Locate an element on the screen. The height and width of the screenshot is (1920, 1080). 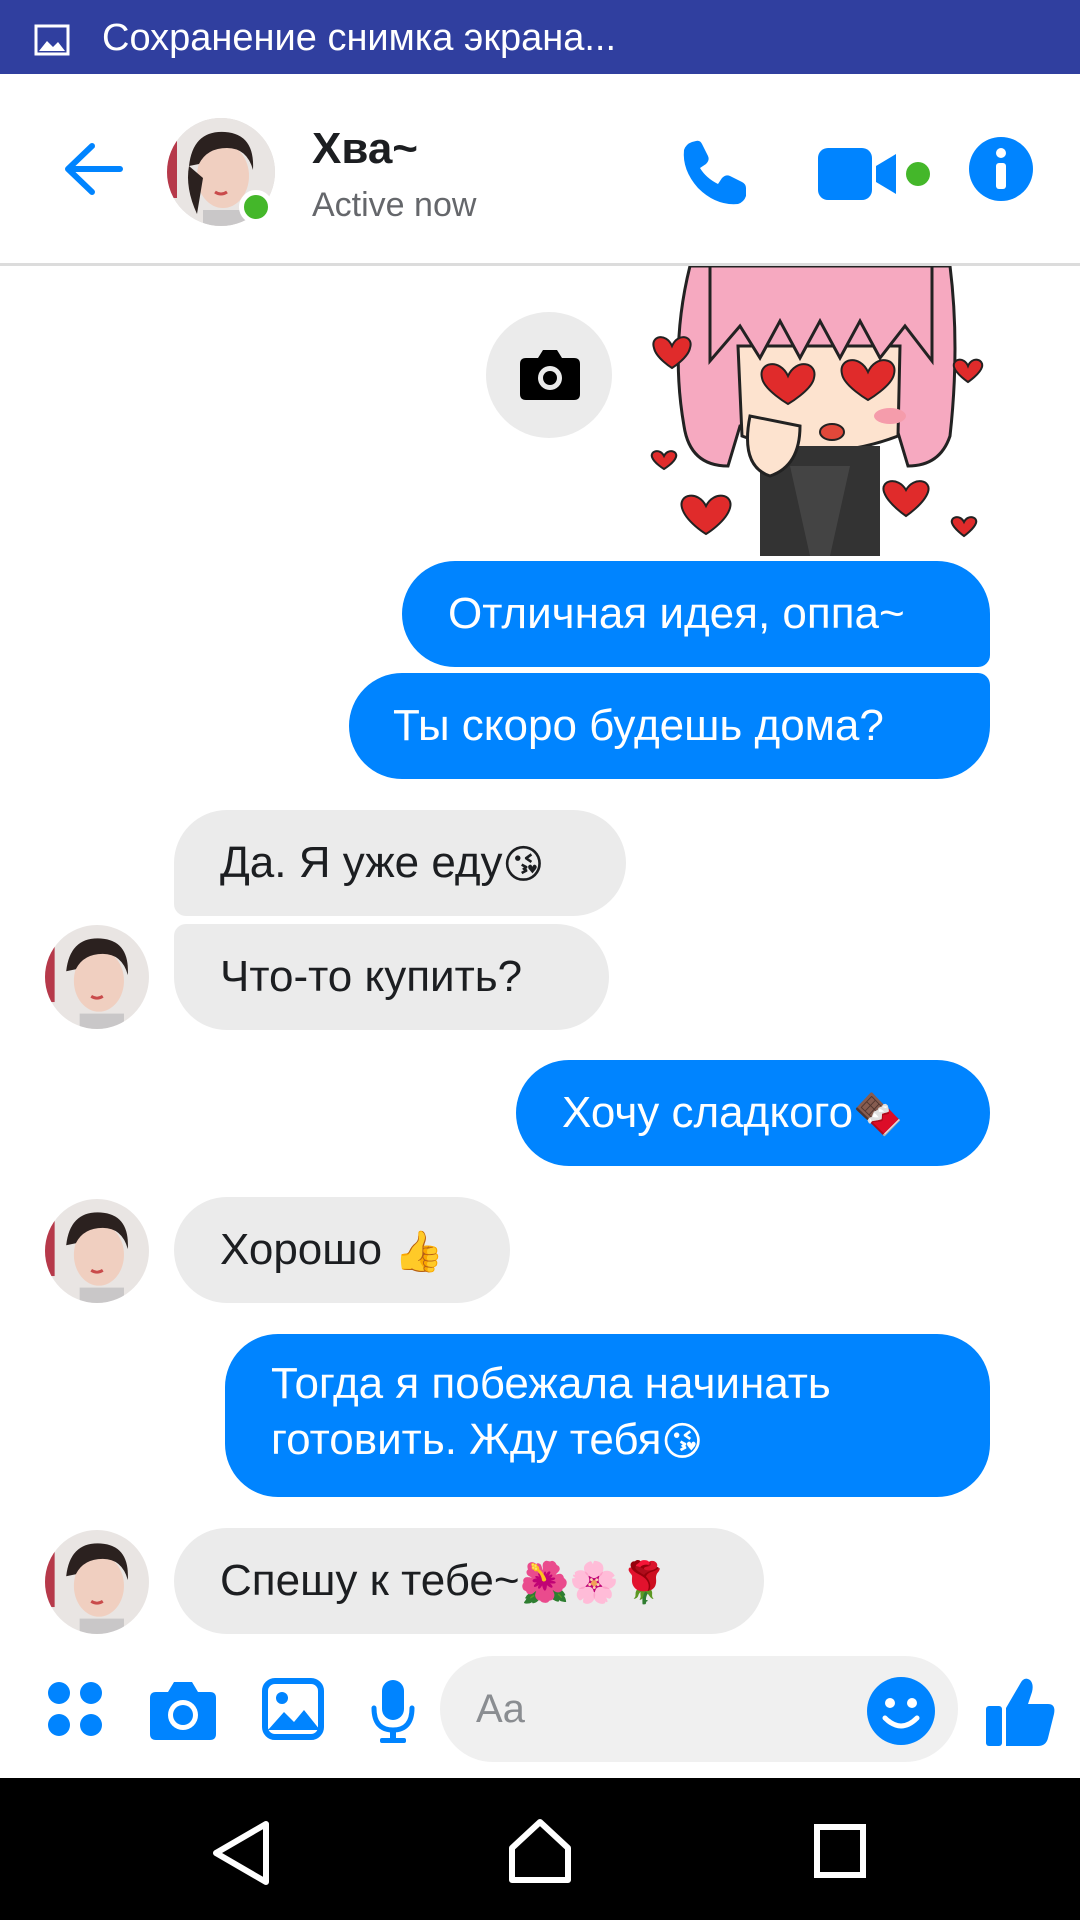
outgoing-message: Отличная идея, оппа~ is located at coordinates (696, 614).